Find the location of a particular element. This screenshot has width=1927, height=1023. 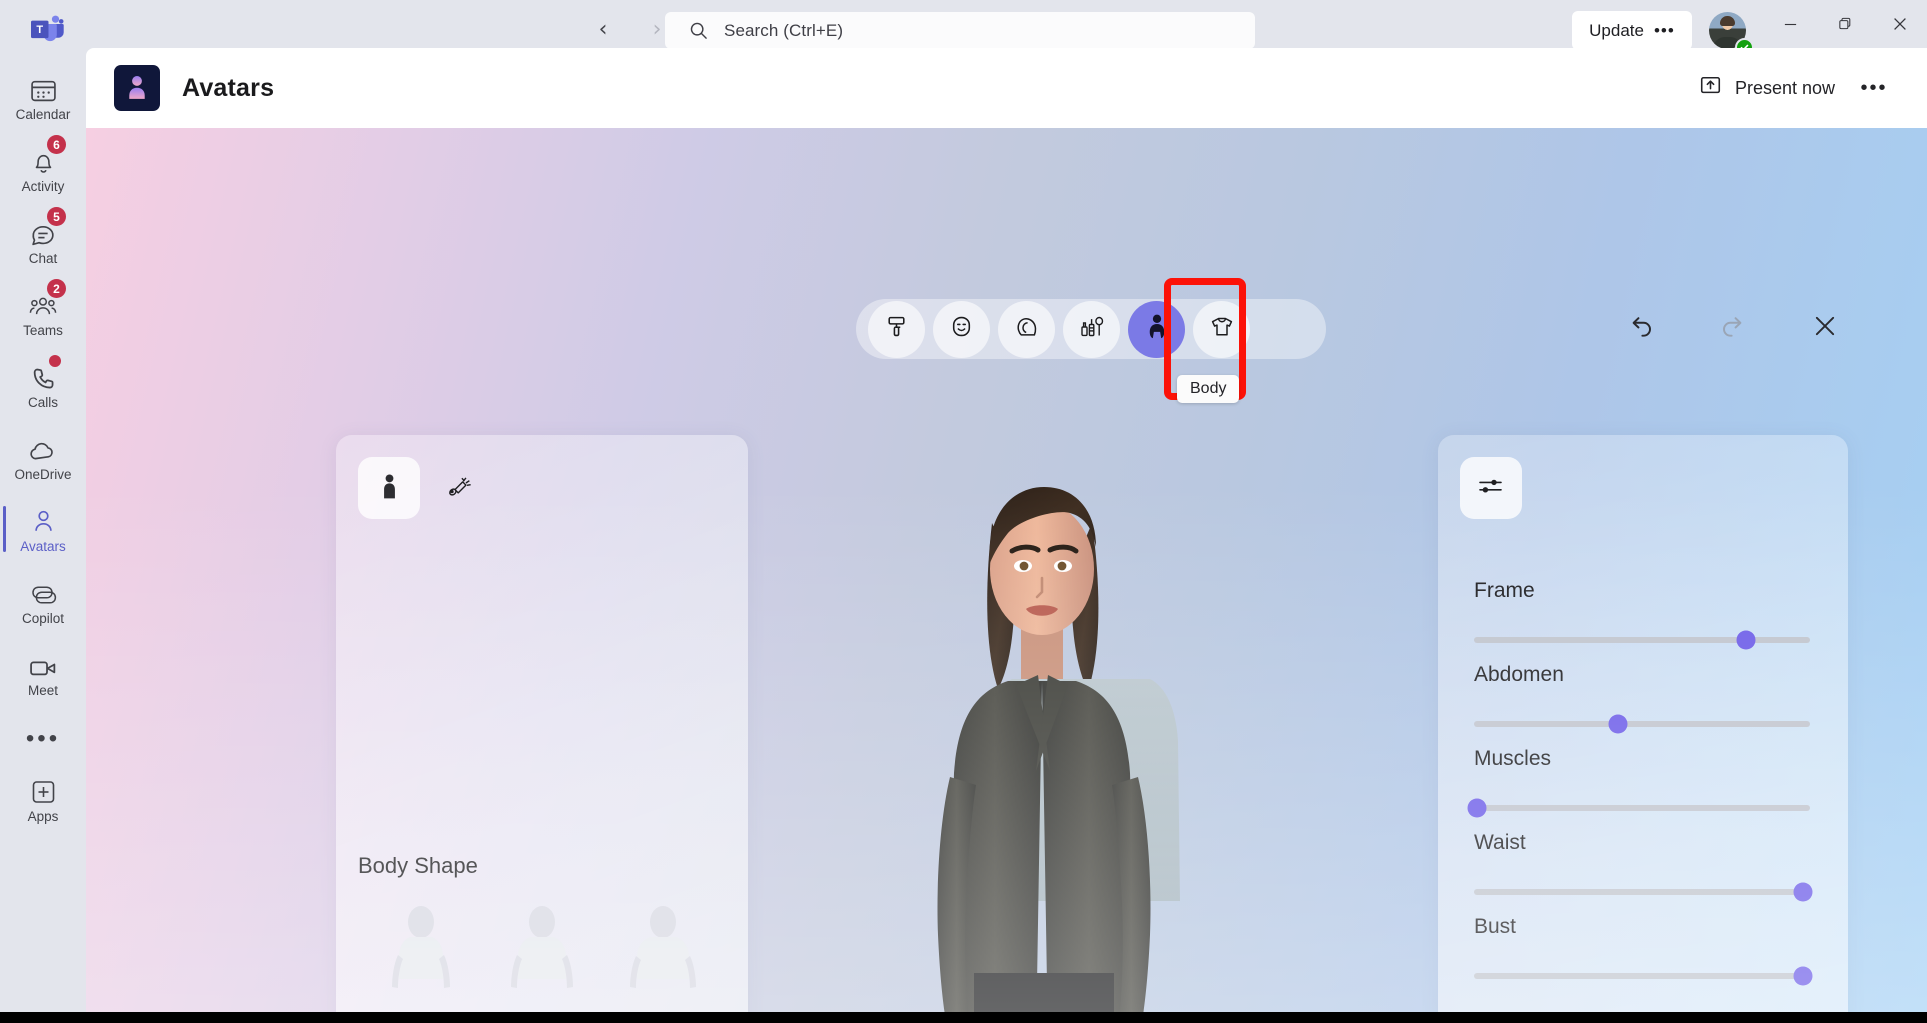

body-person-icon is located at coordinates (1157, 329).